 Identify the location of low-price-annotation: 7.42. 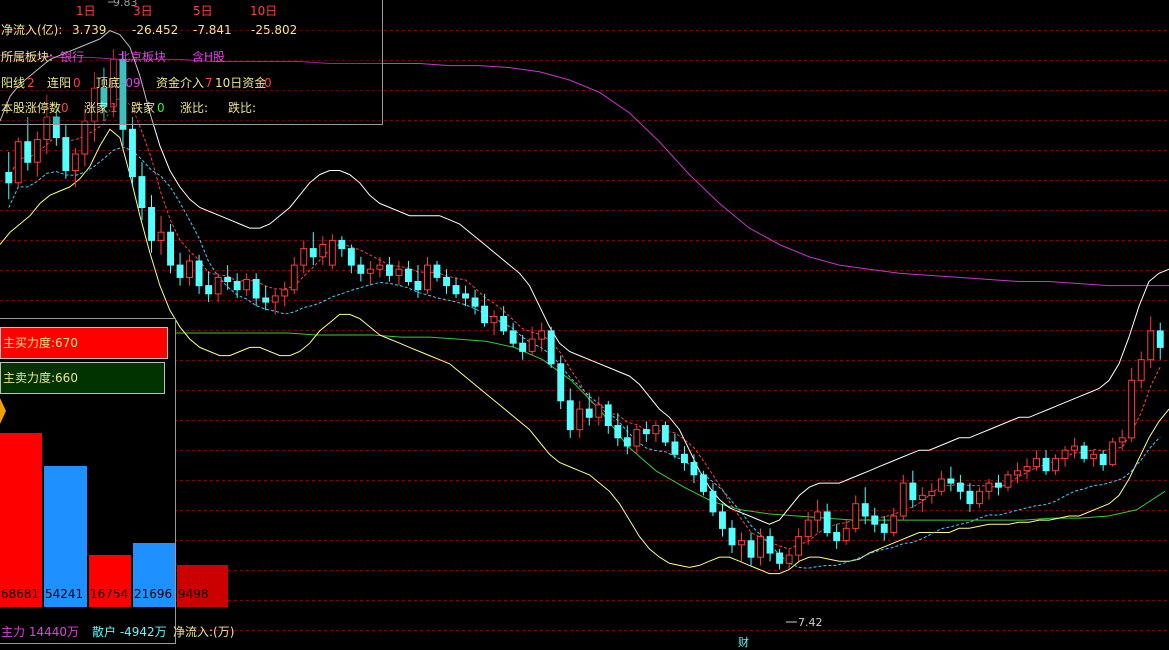
(810, 622).